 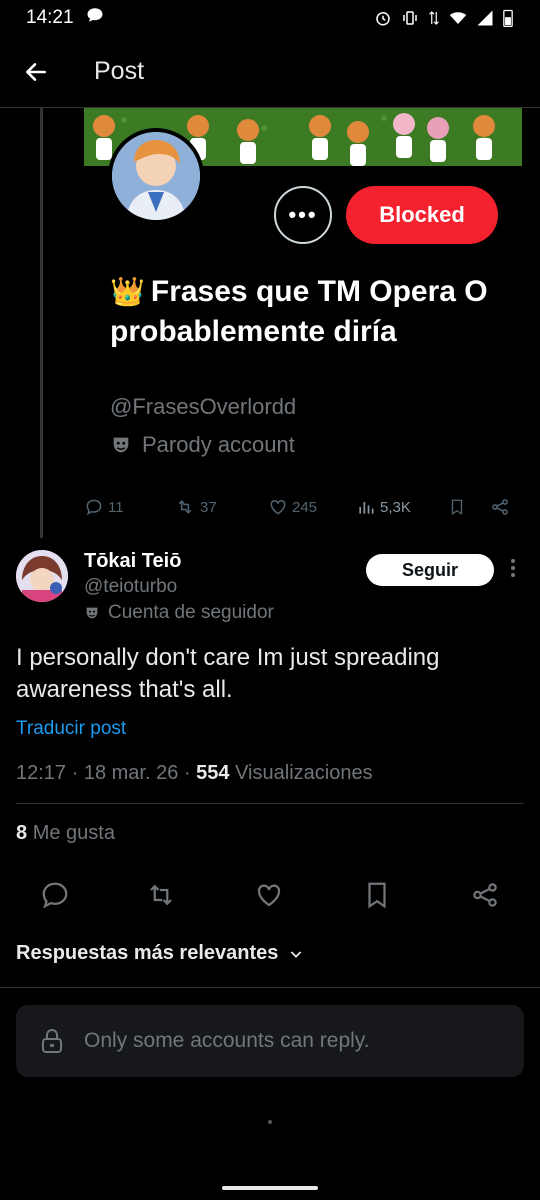 I want to click on post-menu-button, so click(x=513, y=570).